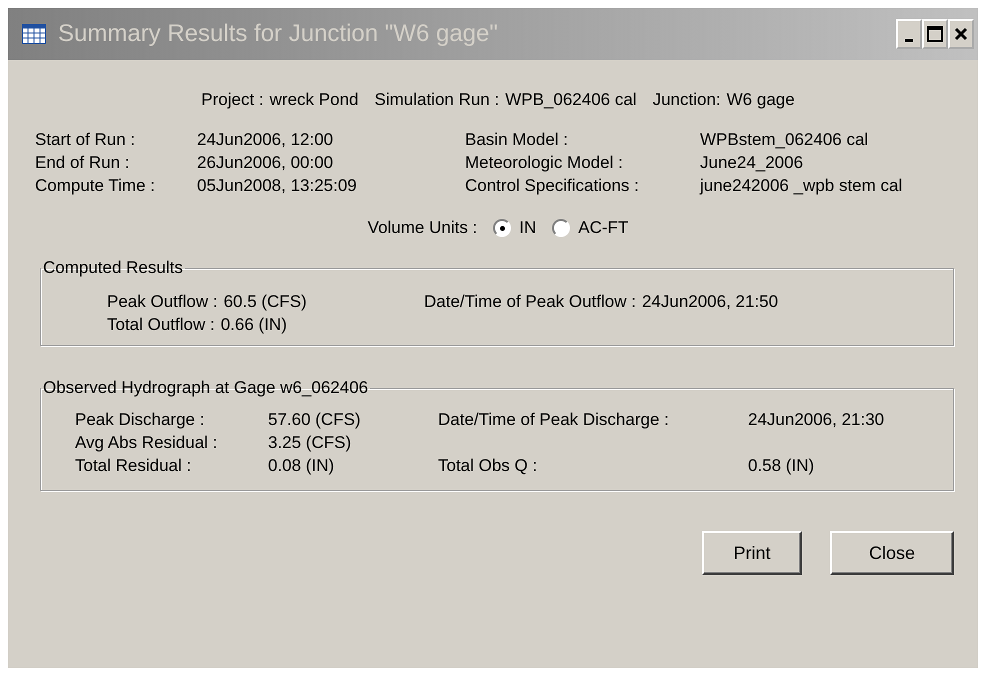  What do you see at coordinates (752, 553) in the screenshot?
I see `dialog-button: Print` at bounding box center [752, 553].